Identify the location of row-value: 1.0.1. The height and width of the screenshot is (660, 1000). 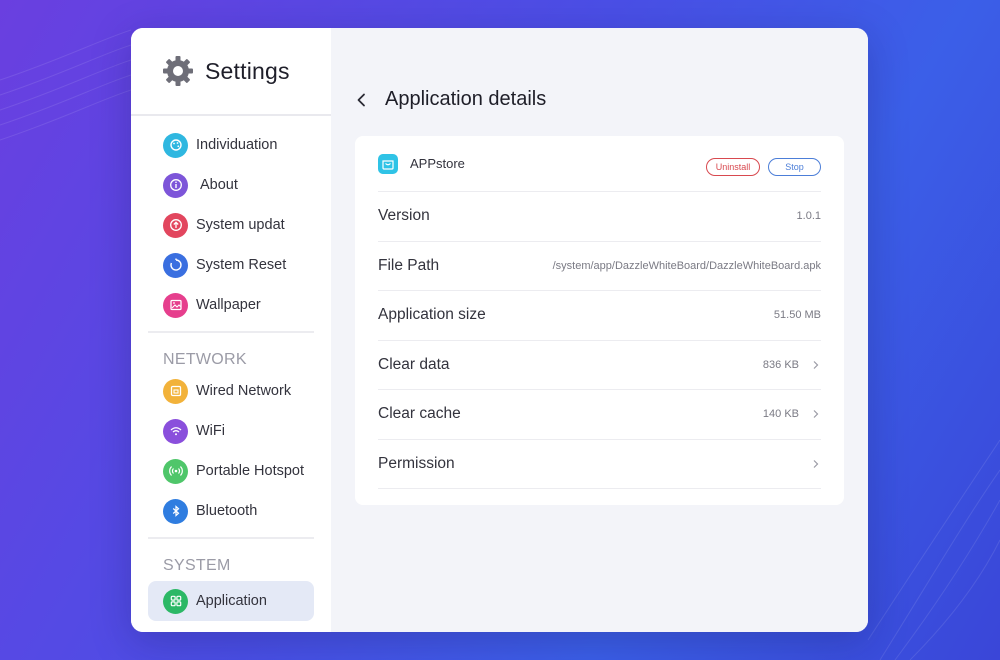
(808, 216).